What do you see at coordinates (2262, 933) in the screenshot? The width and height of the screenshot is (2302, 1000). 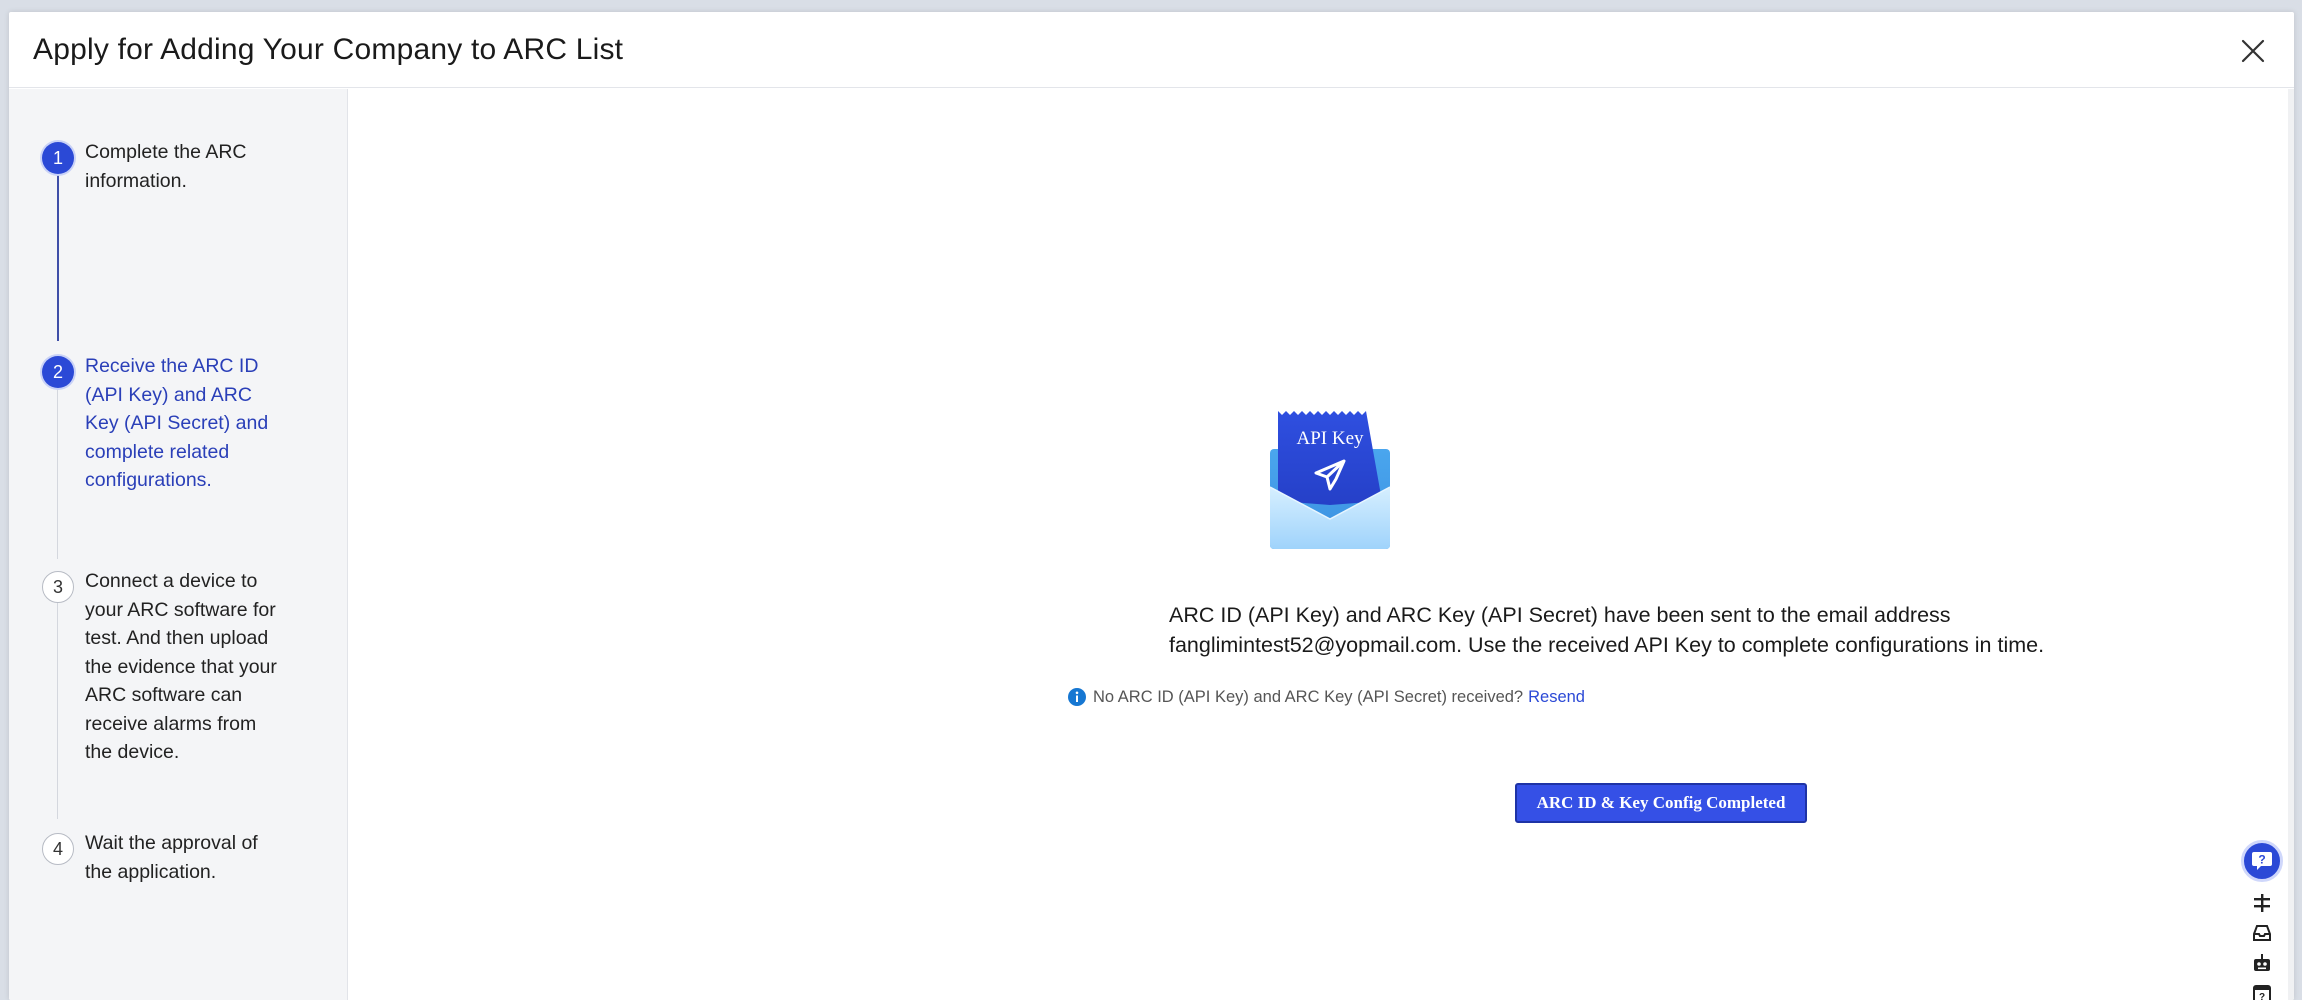 I see `inbox-icon` at bounding box center [2262, 933].